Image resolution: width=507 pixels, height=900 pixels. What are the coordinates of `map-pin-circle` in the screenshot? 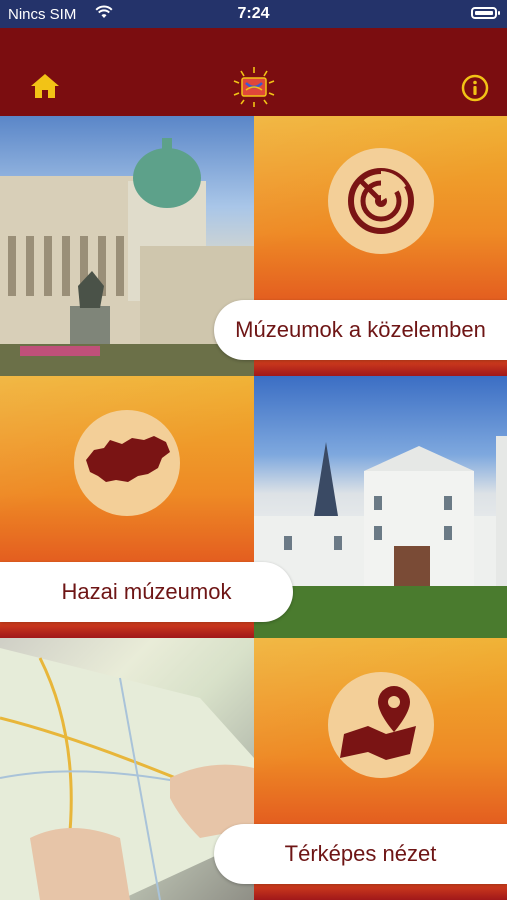 It's located at (381, 725).